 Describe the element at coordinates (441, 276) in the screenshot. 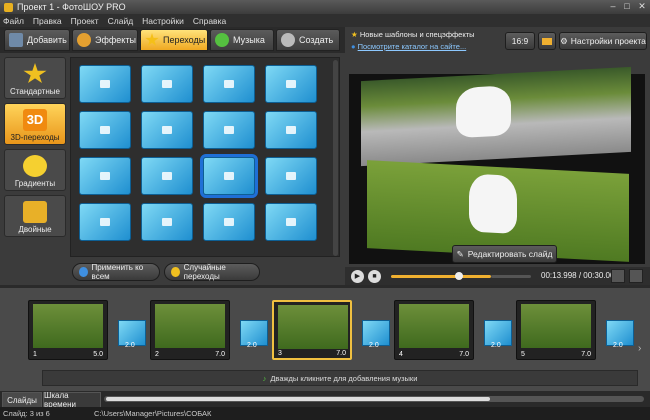

I see `progress-track` at that location.